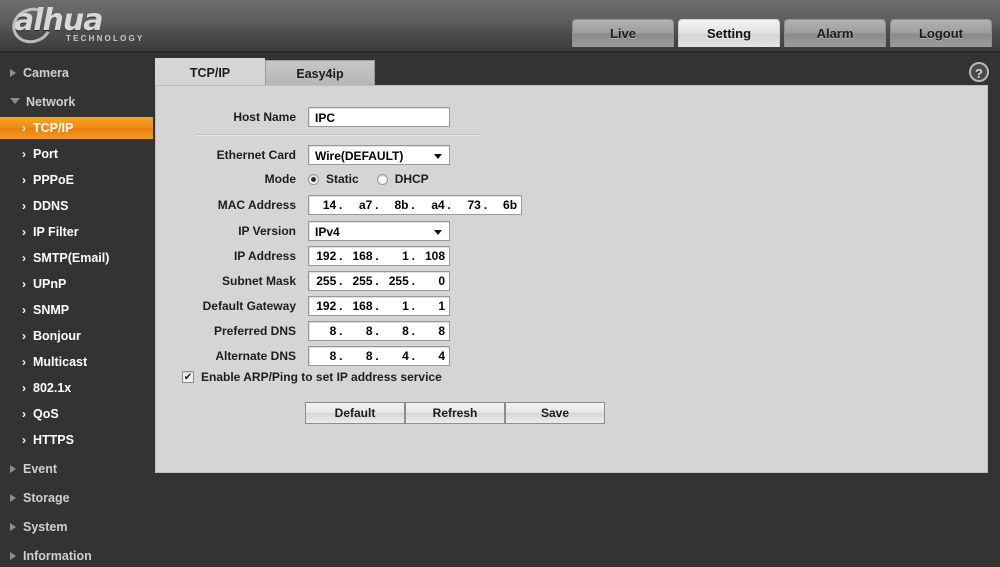 This screenshot has height=567, width=1000. Describe the element at coordinates (379, 117) in the screenshot. I see `host-name-input: IPC` at that location.